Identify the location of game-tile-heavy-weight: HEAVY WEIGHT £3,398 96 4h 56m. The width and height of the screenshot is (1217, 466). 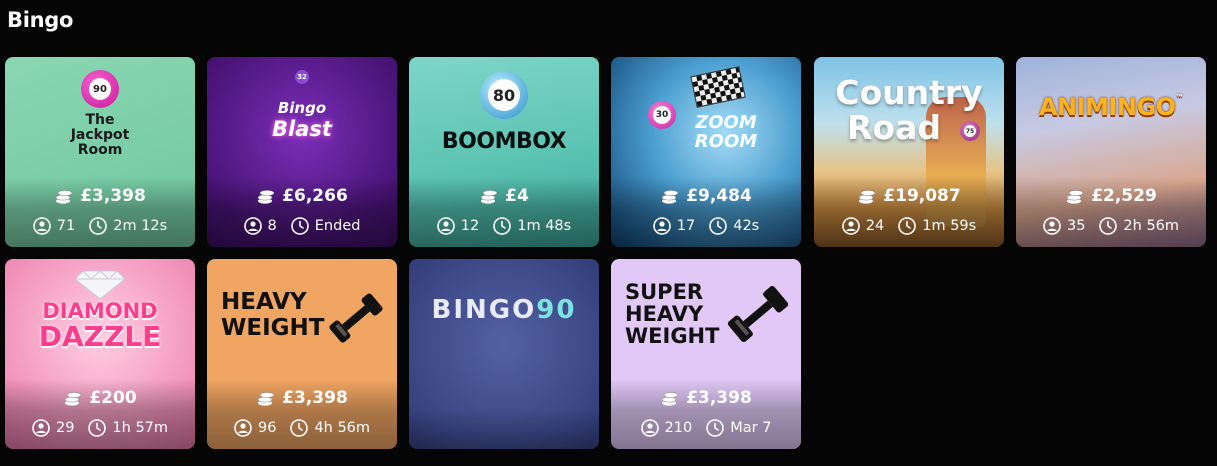
(302, 354).